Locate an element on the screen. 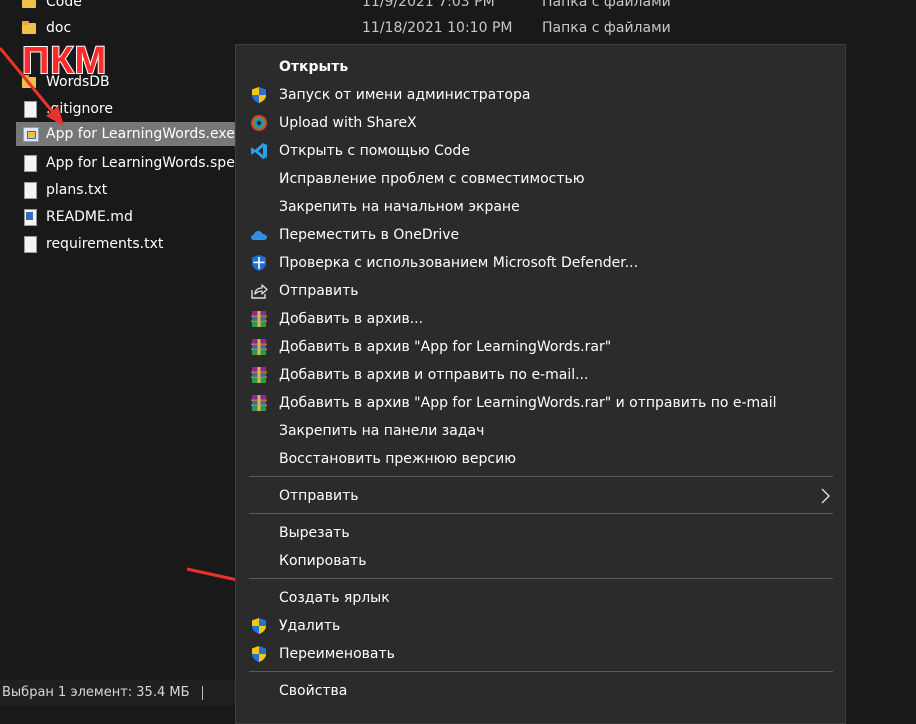 This screenshot has width=916, height=724. menu-item-label: Копировать is located at coordinates (323, 561).